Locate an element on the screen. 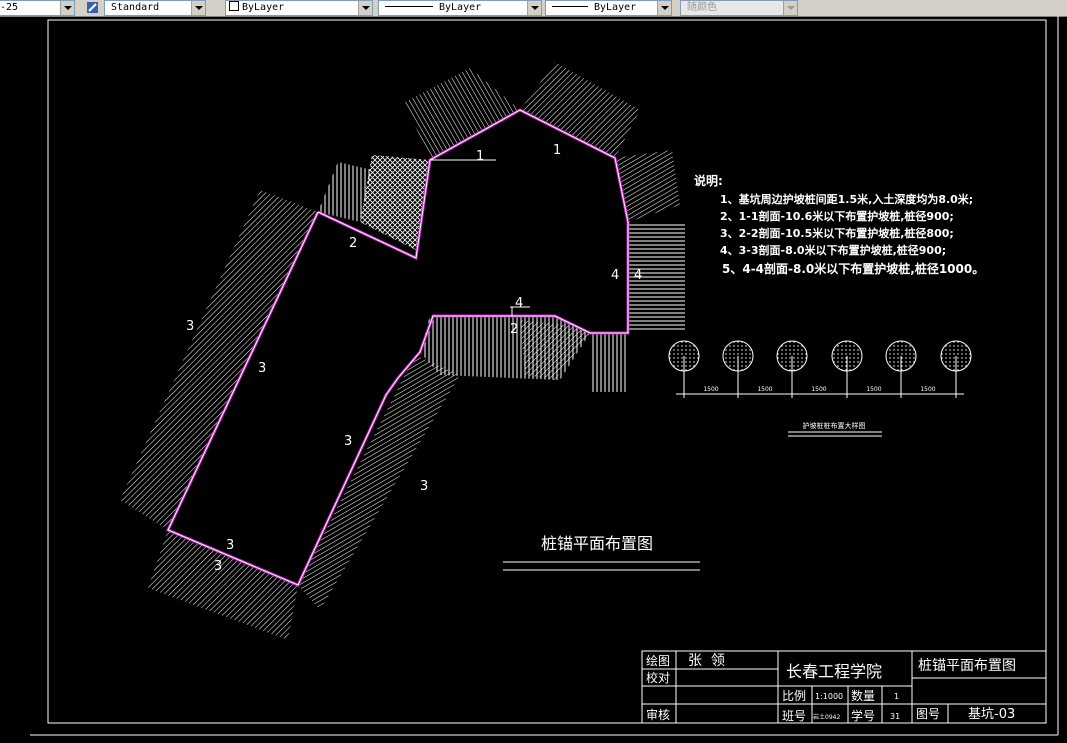 Image resolution: width=1067 pixels, height=743 pixels. text-style-icon is located at coordinates (93, 7).